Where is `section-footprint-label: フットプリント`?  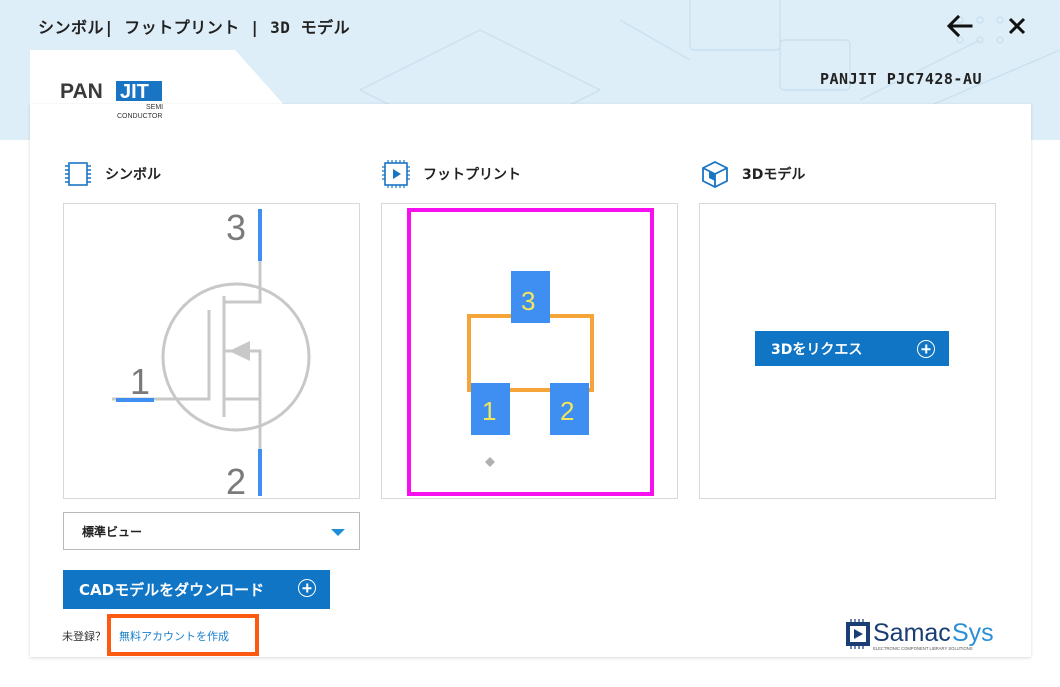 section-footprint-label: フットプリント is located at coordinates (472, 175).